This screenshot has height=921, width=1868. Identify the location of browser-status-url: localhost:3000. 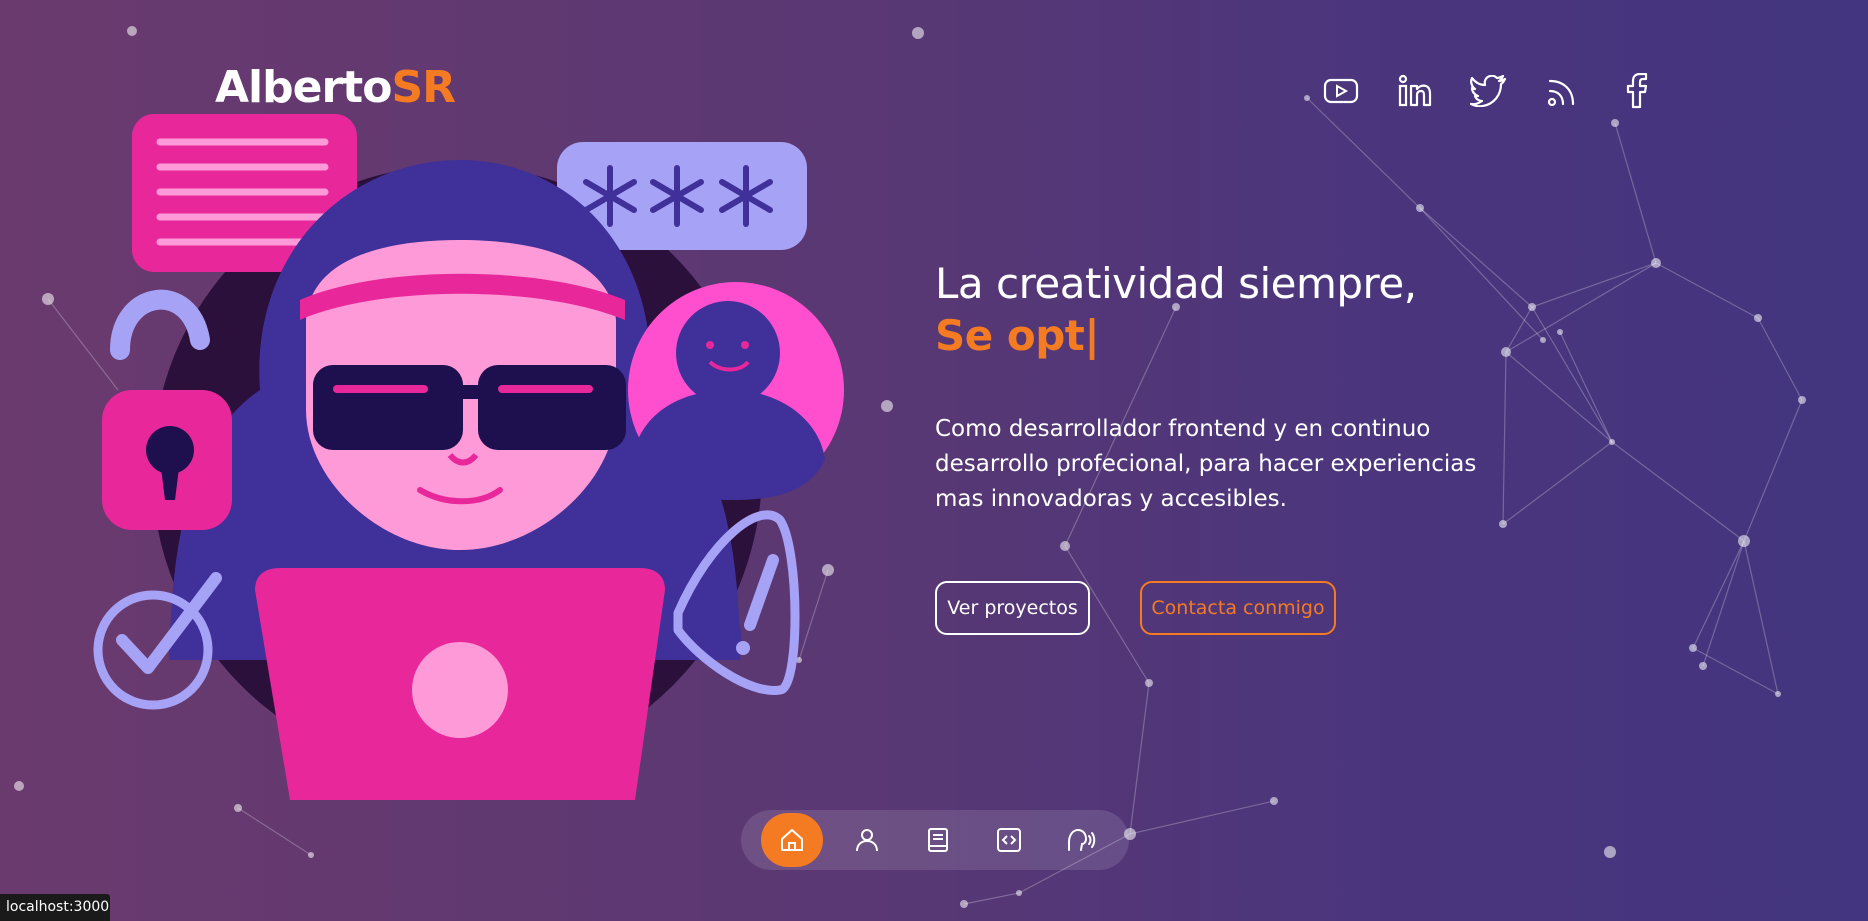
(55, 907).